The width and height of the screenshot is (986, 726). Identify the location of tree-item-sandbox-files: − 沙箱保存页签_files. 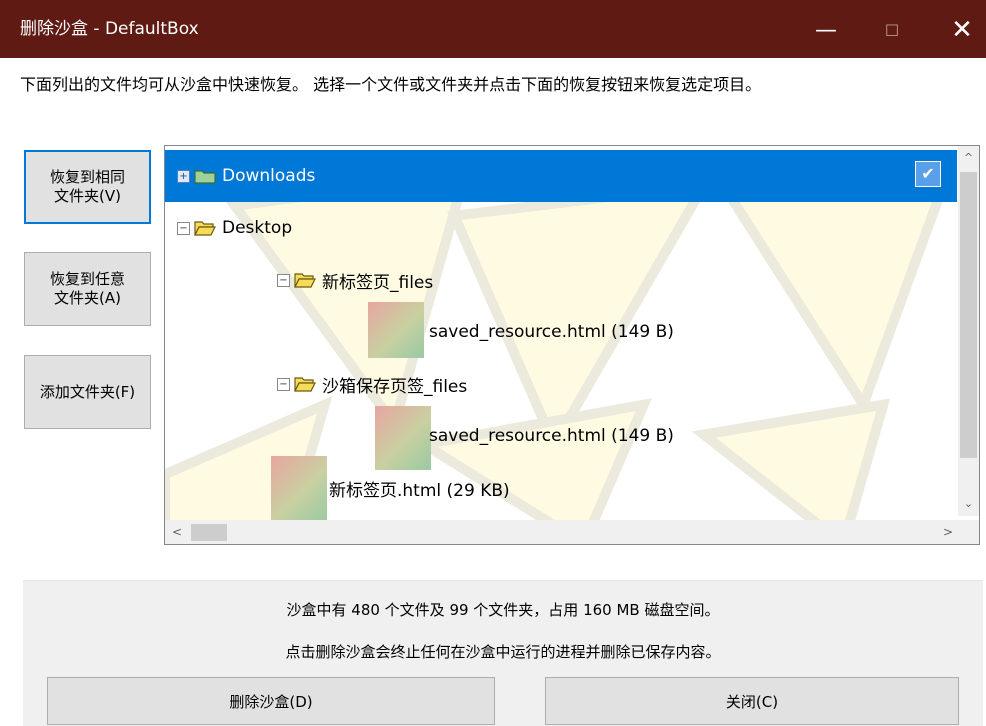
(316, 384).